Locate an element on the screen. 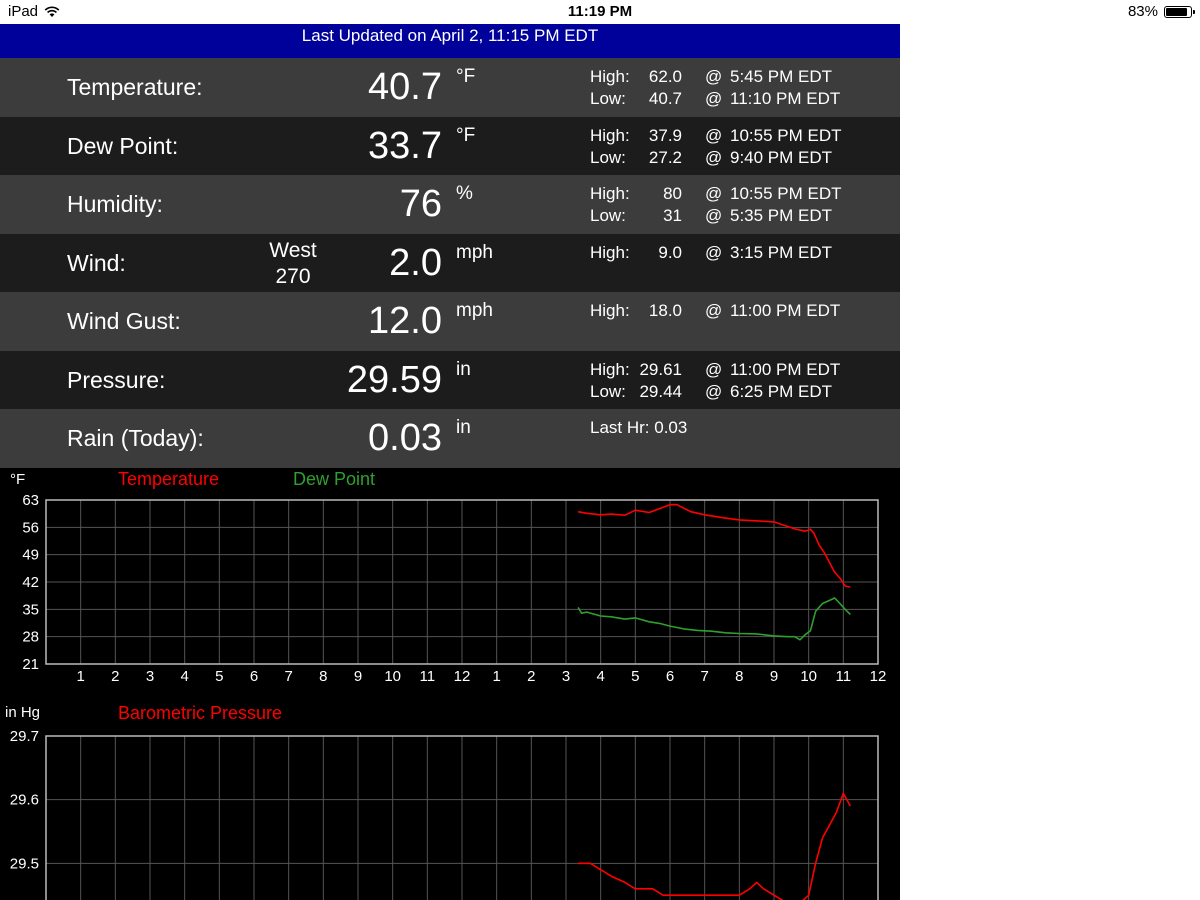 Image resolution: width=1200 pixels, height=900 pixels. last-updated-bar: Last Updated on April 2, 11:15 PM EDT is located at coordinates (450, 41).